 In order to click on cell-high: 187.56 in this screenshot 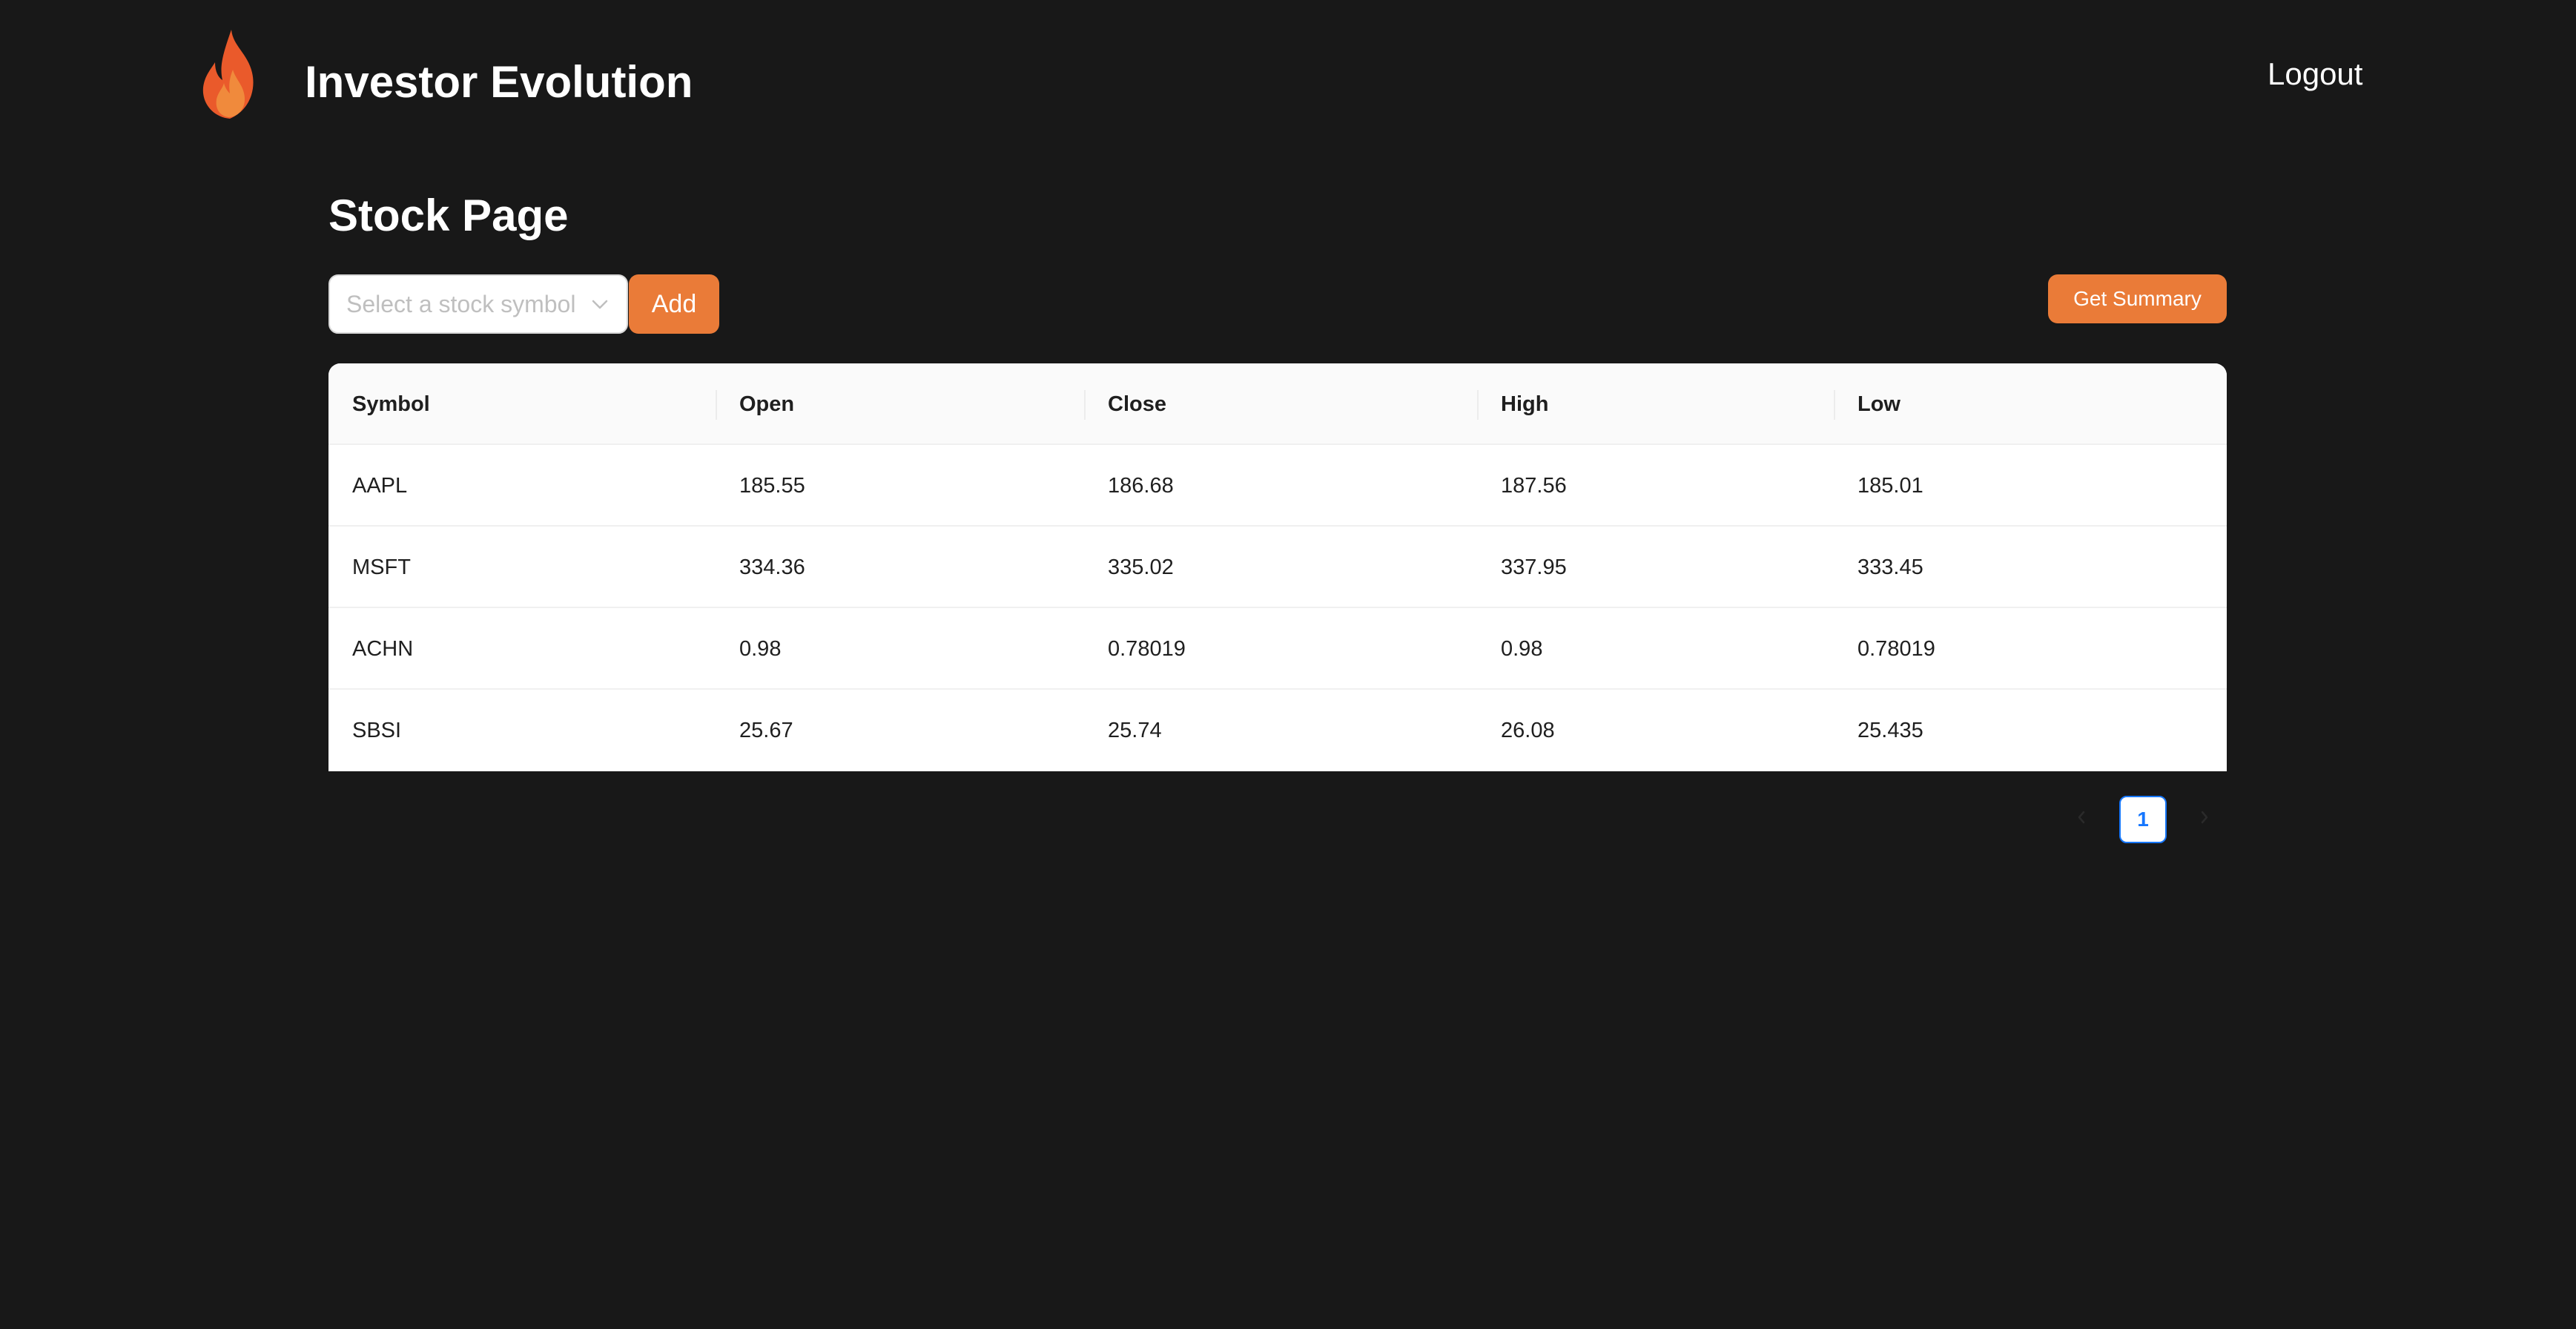, I will do `click(1534, 485)`.